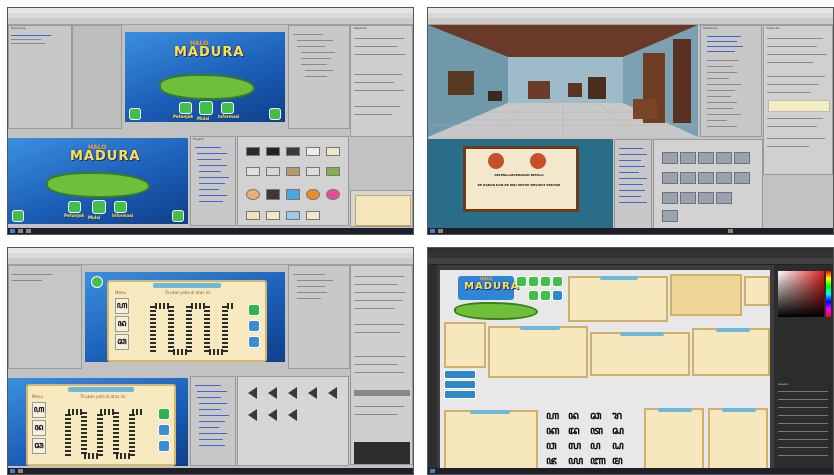 This screenshot has height=475, width=834. I want to click on script-char-cell: ꦕ, so click(39, 446).